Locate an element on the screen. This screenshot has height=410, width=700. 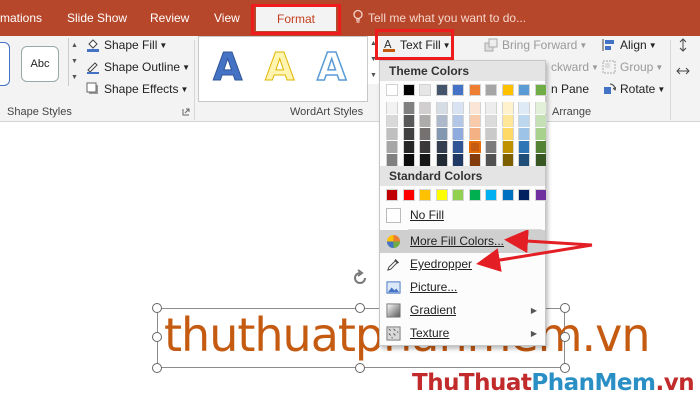
shape-fill-button: Shape Fill ▼ is located at coordinates (126, 45).